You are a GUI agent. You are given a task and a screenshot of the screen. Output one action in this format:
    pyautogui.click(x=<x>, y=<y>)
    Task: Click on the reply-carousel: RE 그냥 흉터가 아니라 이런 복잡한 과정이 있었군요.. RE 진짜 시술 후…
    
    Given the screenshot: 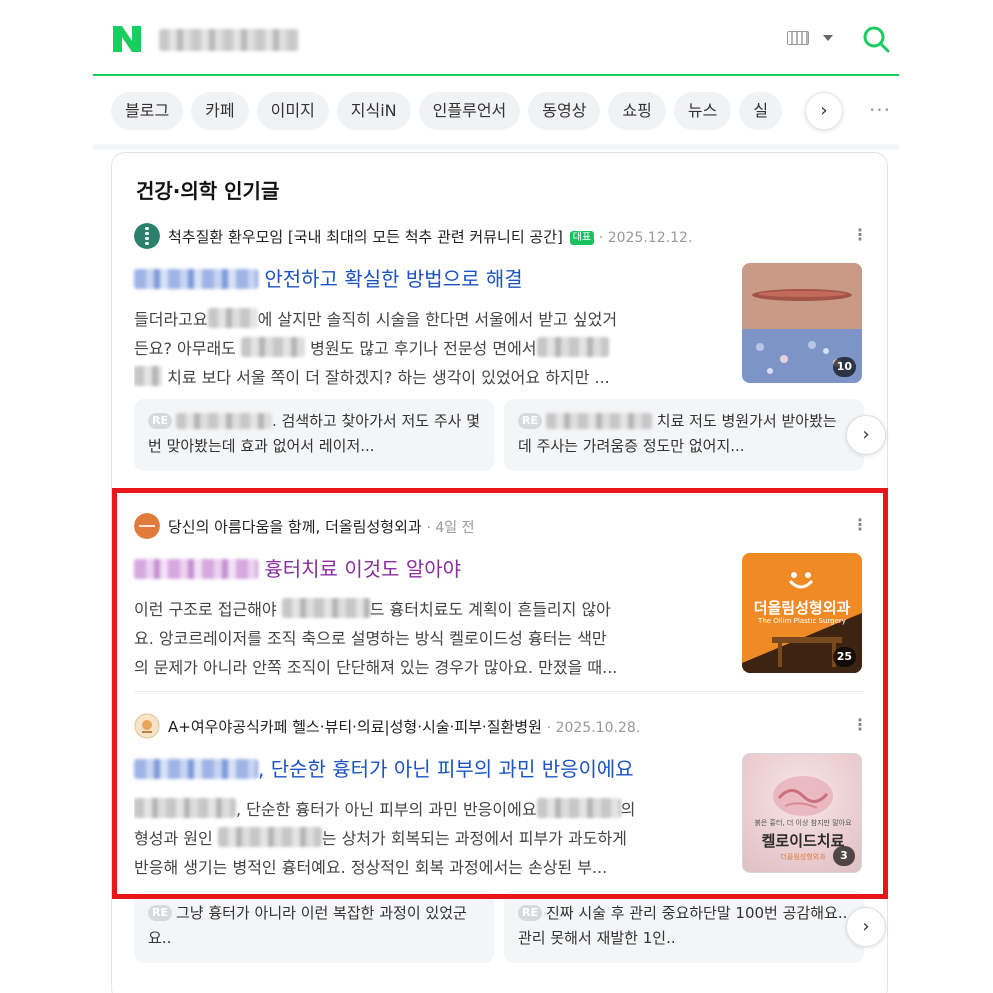 What is the action you would take?
    pyautogui.click(x=510, y=927)
    